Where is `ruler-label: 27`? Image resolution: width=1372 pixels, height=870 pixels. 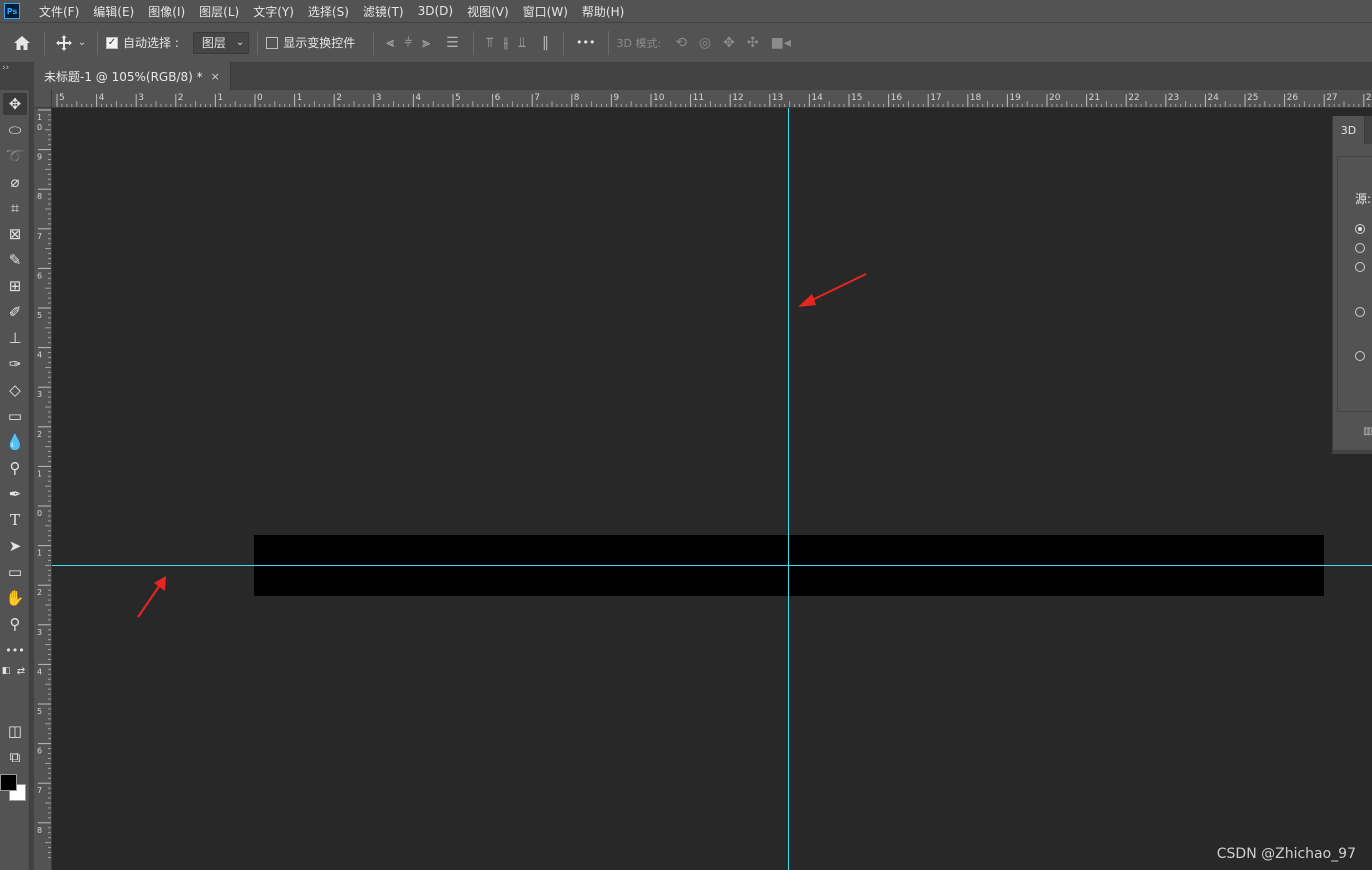
ruler-label: 27 is located at coordinates (1331, 98).